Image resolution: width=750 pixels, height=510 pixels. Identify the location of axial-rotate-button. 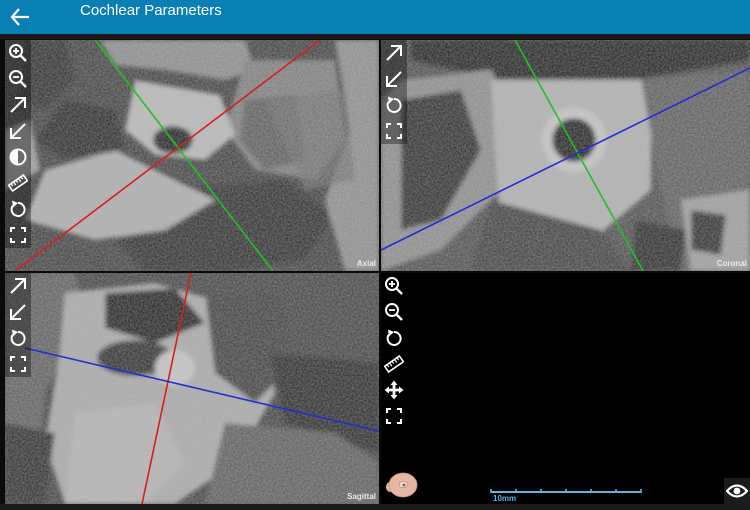
(18, 209).